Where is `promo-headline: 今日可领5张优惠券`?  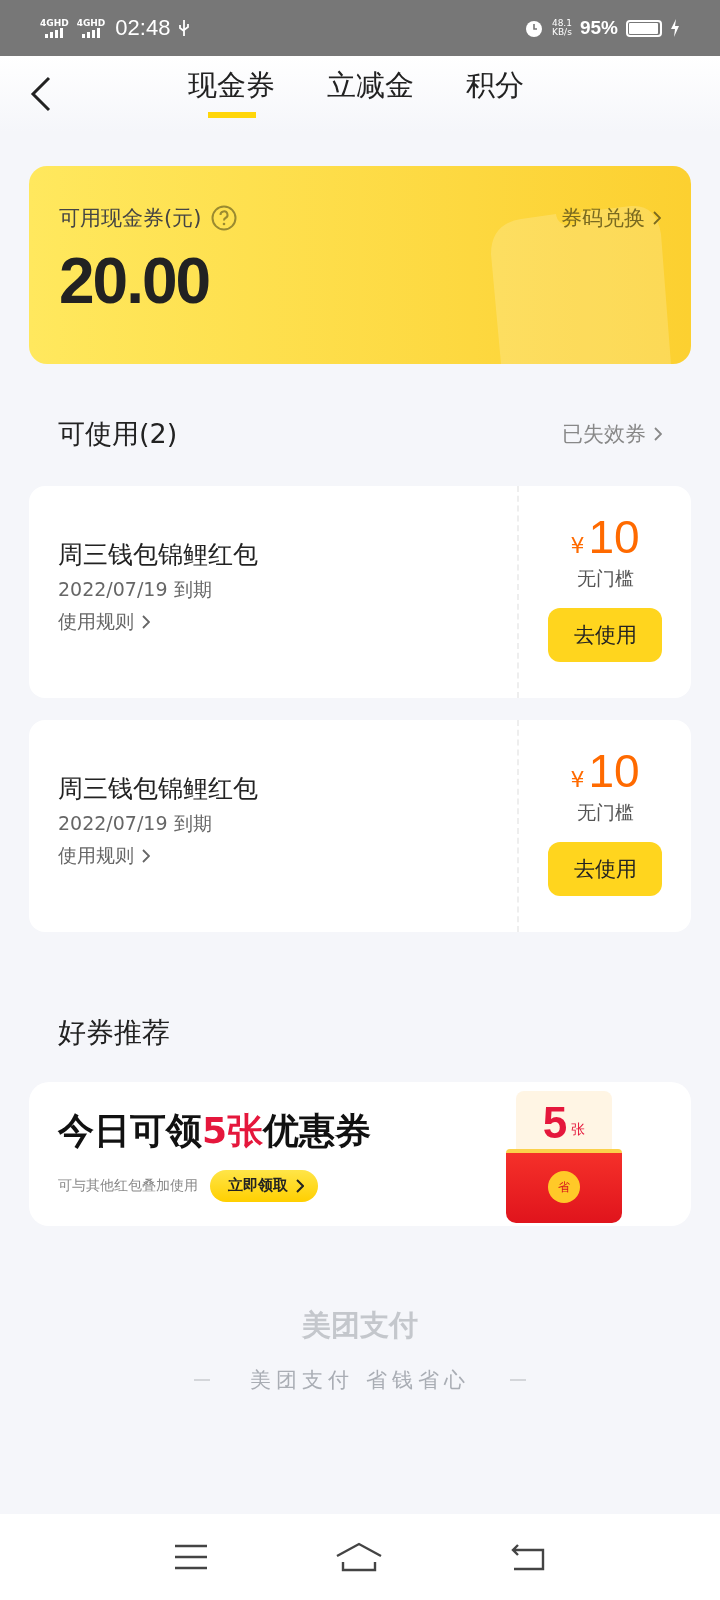 promo-headline: 今日可领5张优惠券 is located at coordinates (215, 1130).